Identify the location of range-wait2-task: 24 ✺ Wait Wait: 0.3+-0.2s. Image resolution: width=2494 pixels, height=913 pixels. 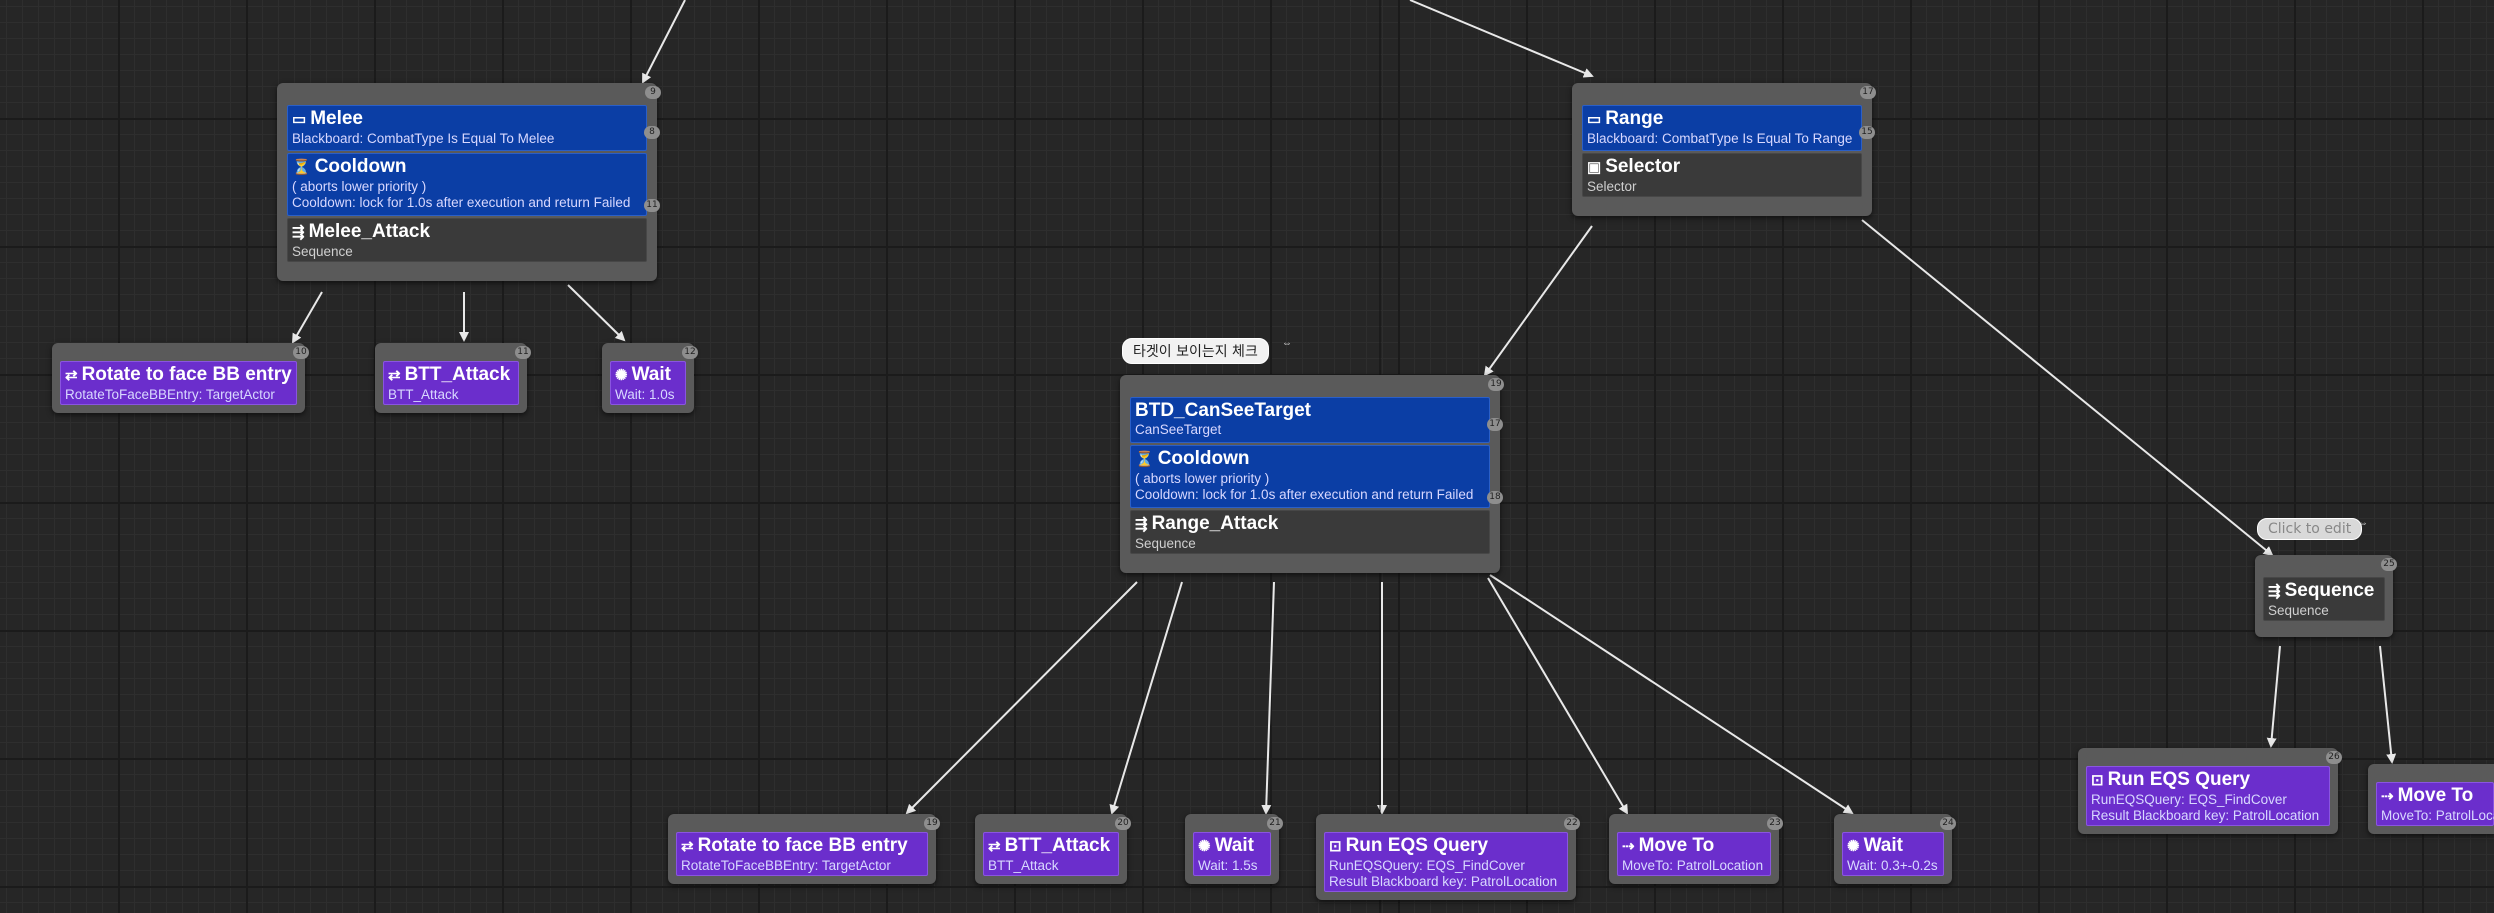
(1895, 849).